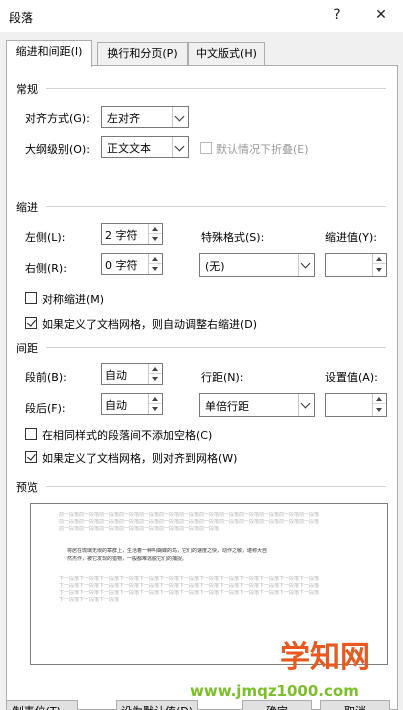  What do you see at coordinates (45, 237) in the screenshot?
I see `indent-left-label: 左侧(L):` at bounding box center [45, 237].